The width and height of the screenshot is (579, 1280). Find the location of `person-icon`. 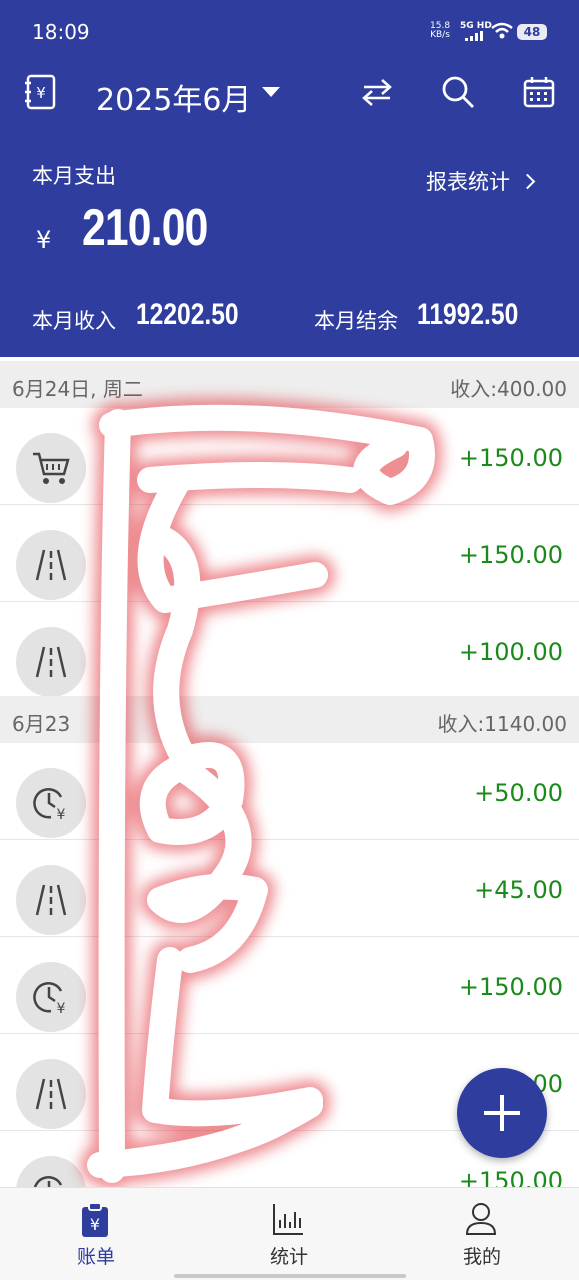

person-icon is located at coordinates (481, 1219).